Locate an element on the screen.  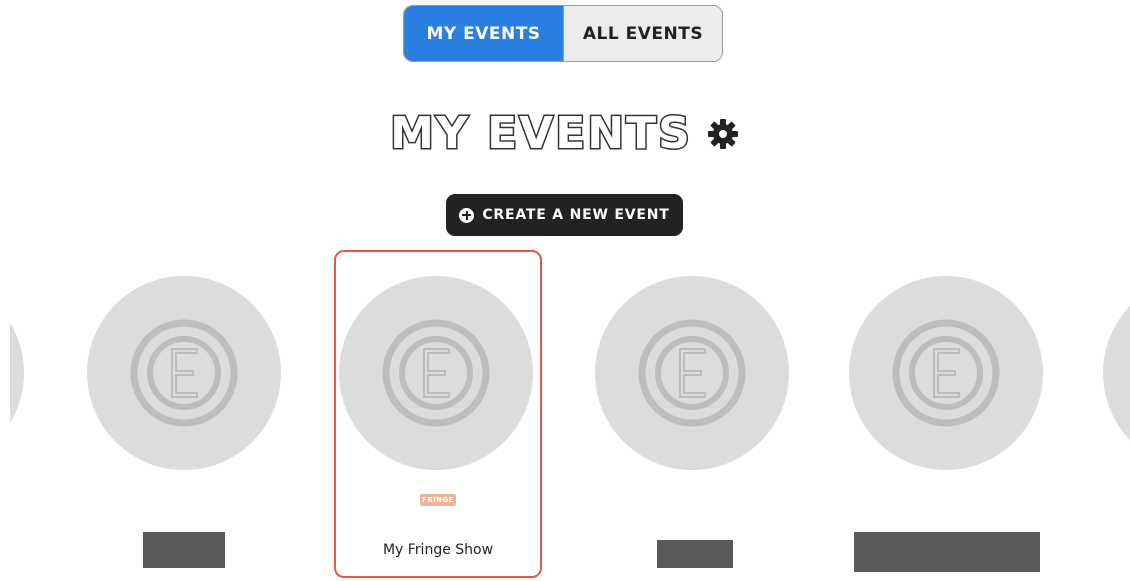
tab-my-events: MY EVENTS is located at coordinates (483, 33).